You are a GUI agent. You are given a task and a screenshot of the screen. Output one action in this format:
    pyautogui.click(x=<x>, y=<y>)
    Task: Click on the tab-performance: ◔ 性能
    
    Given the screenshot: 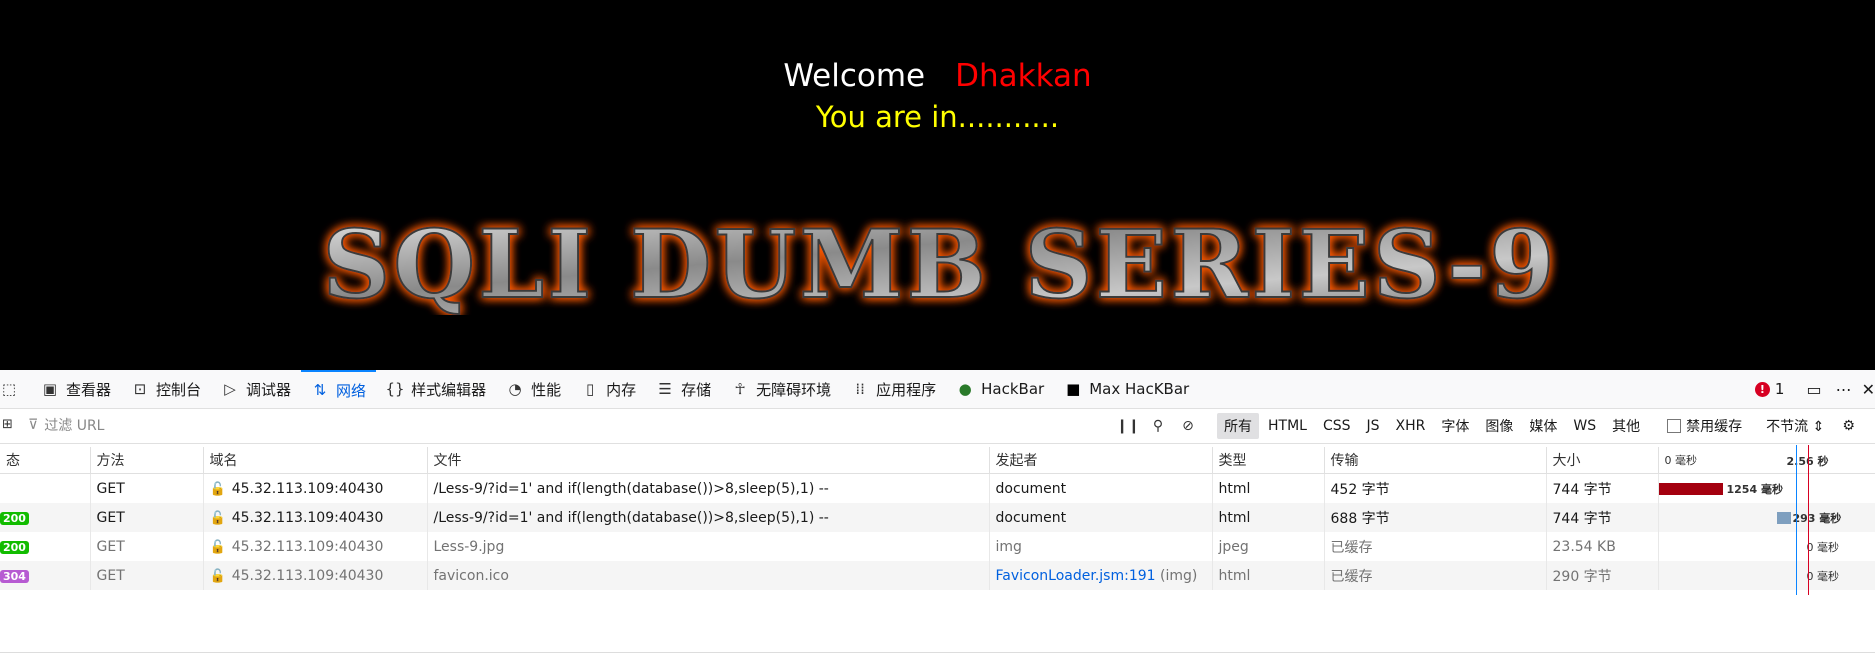 What is the action you would take?
    pyautogui.click(x=533, y=389)
    